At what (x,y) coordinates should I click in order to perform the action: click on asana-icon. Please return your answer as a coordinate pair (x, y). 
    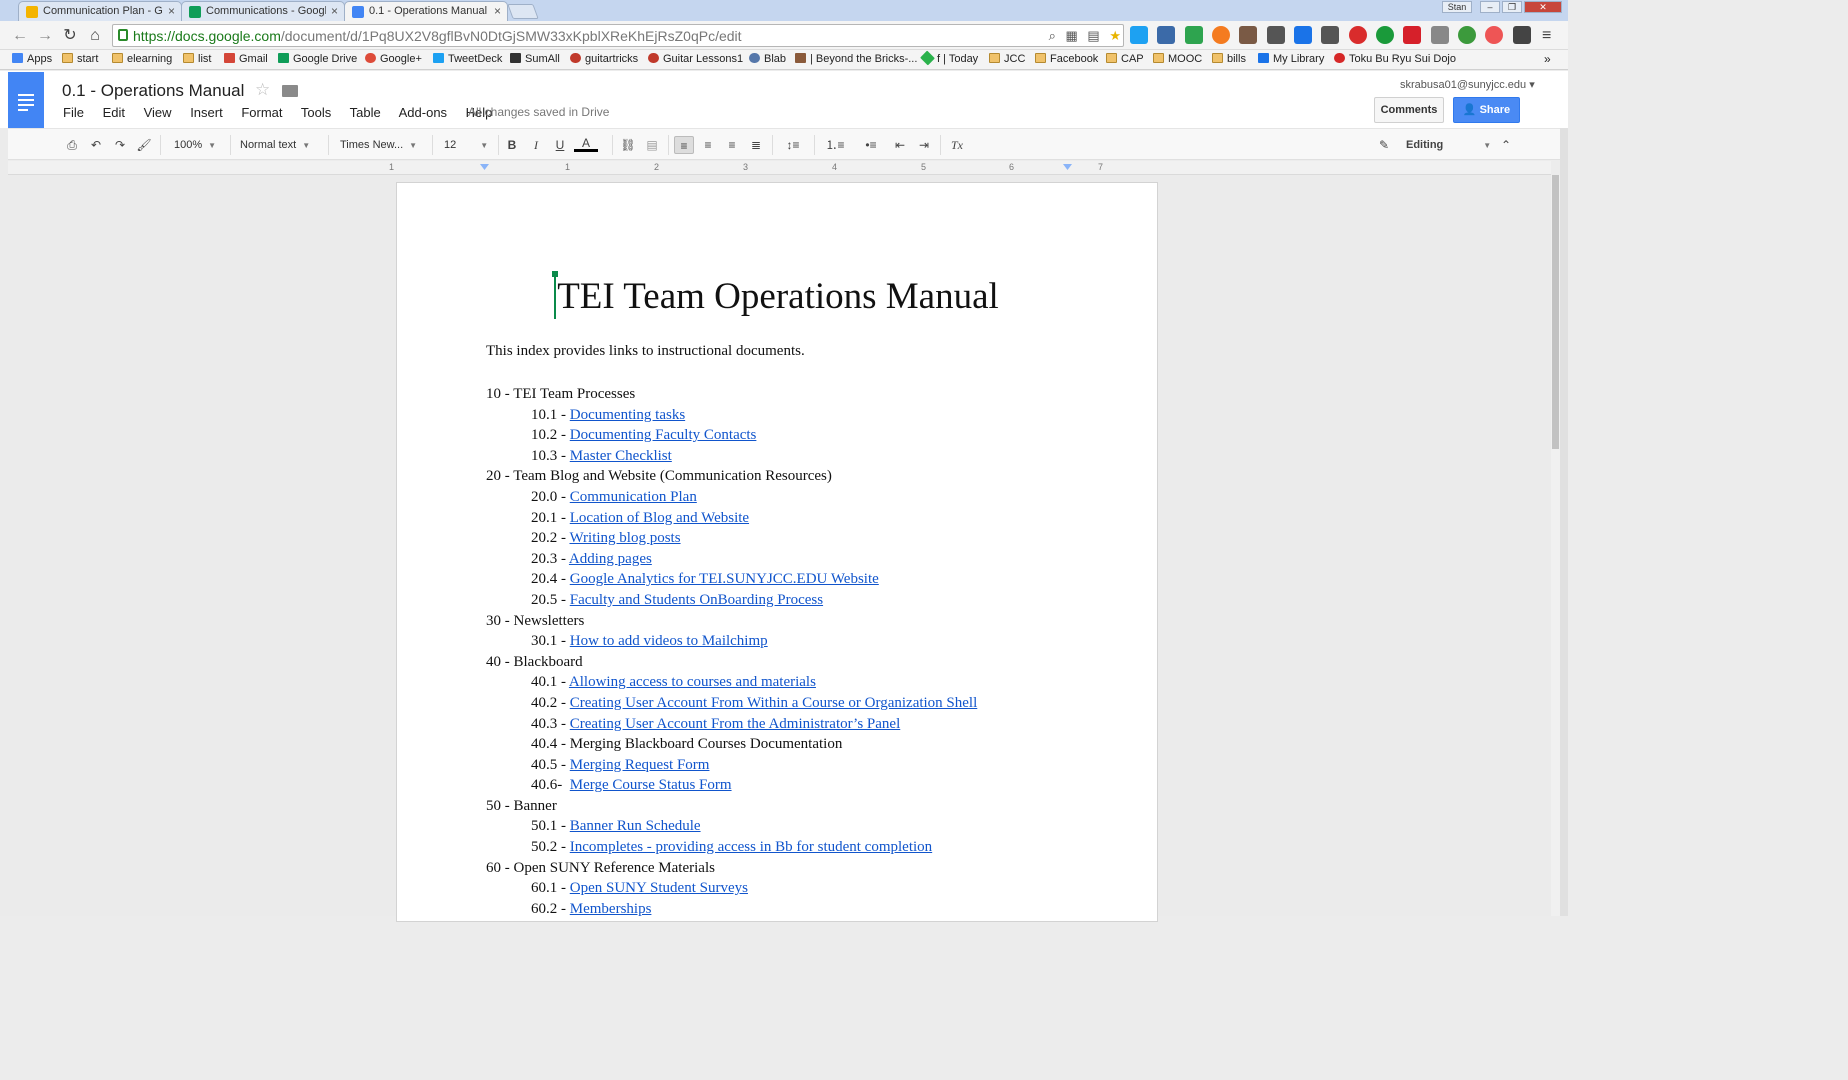
    Looking at the image, I should click on (1494, 35).